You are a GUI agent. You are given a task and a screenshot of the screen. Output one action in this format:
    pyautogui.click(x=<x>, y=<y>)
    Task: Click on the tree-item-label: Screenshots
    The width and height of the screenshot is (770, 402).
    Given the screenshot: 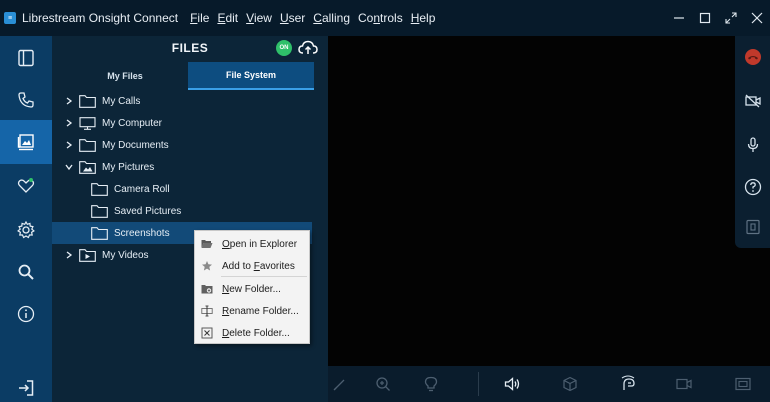 What is the action you would take?
    pyautogui.click(x=142, y=233)
    